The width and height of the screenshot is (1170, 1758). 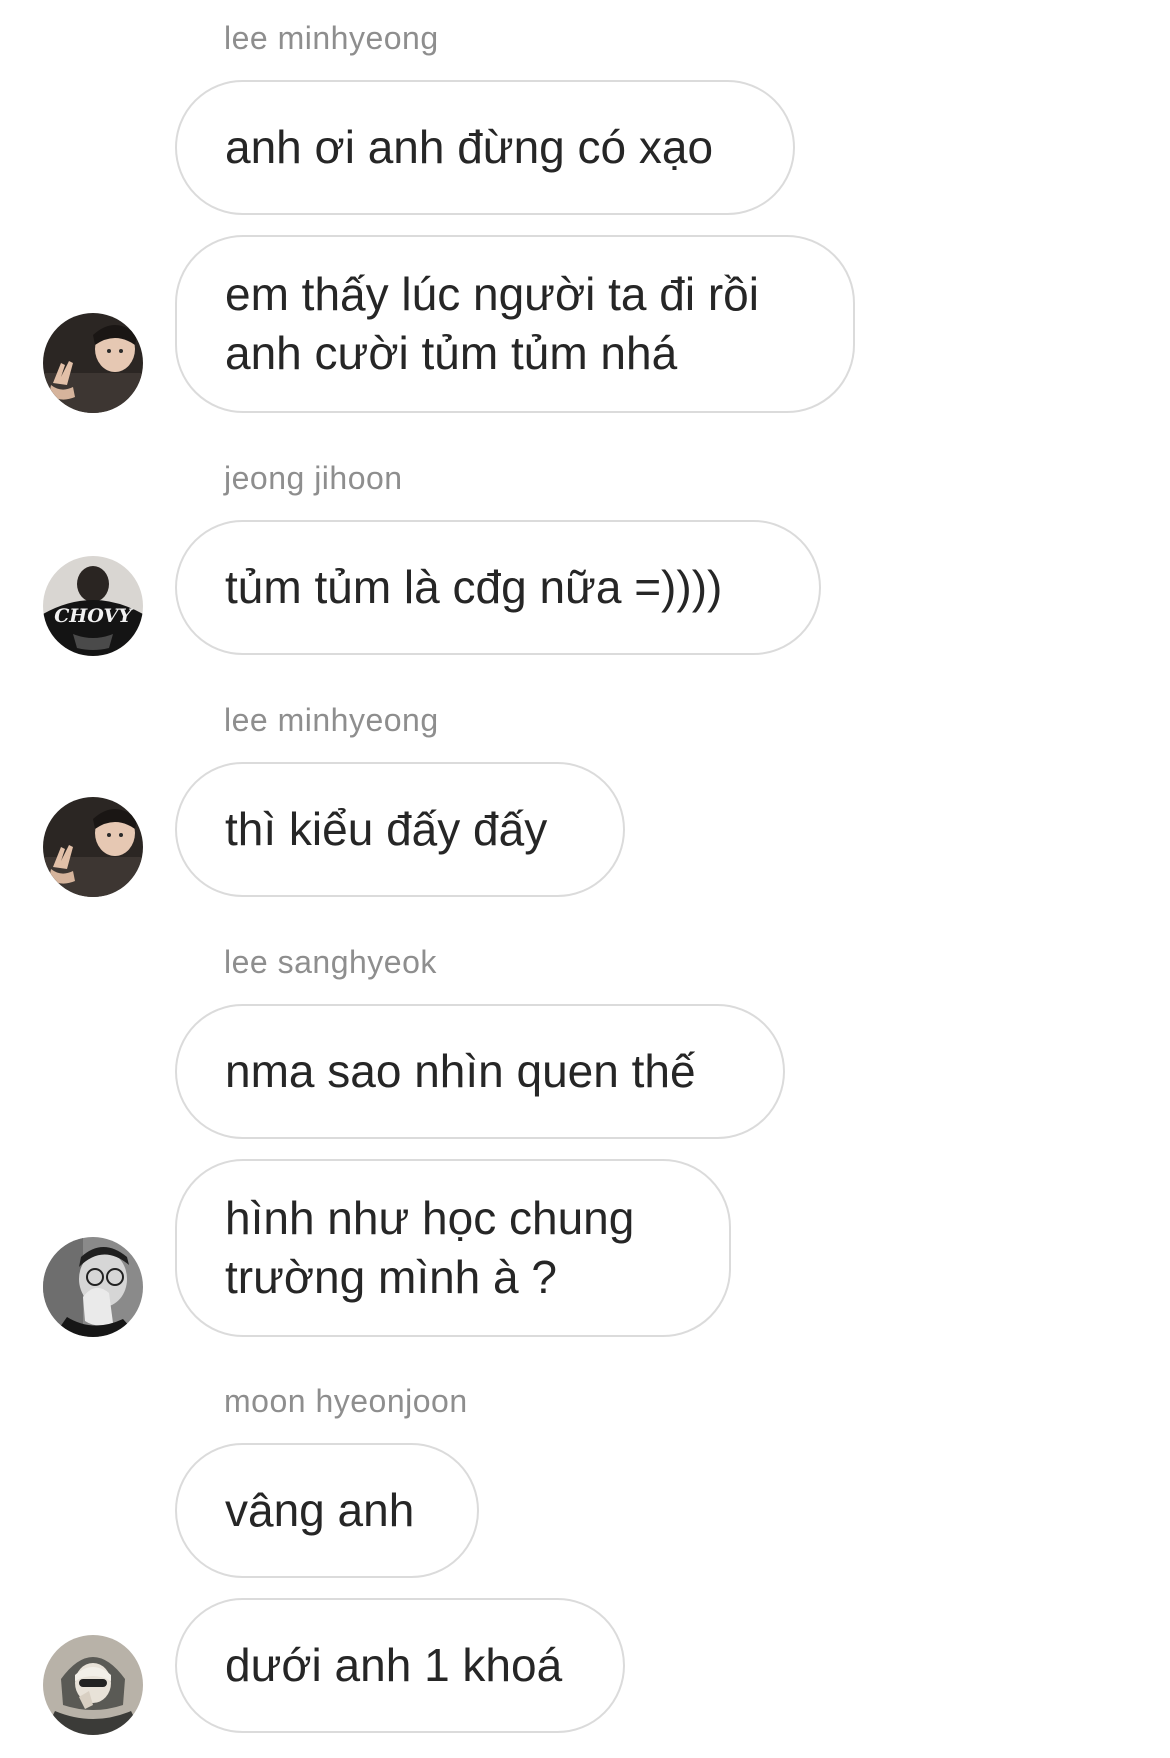 I want to click on avatar: CHOVY, so click(x=93, y=606).